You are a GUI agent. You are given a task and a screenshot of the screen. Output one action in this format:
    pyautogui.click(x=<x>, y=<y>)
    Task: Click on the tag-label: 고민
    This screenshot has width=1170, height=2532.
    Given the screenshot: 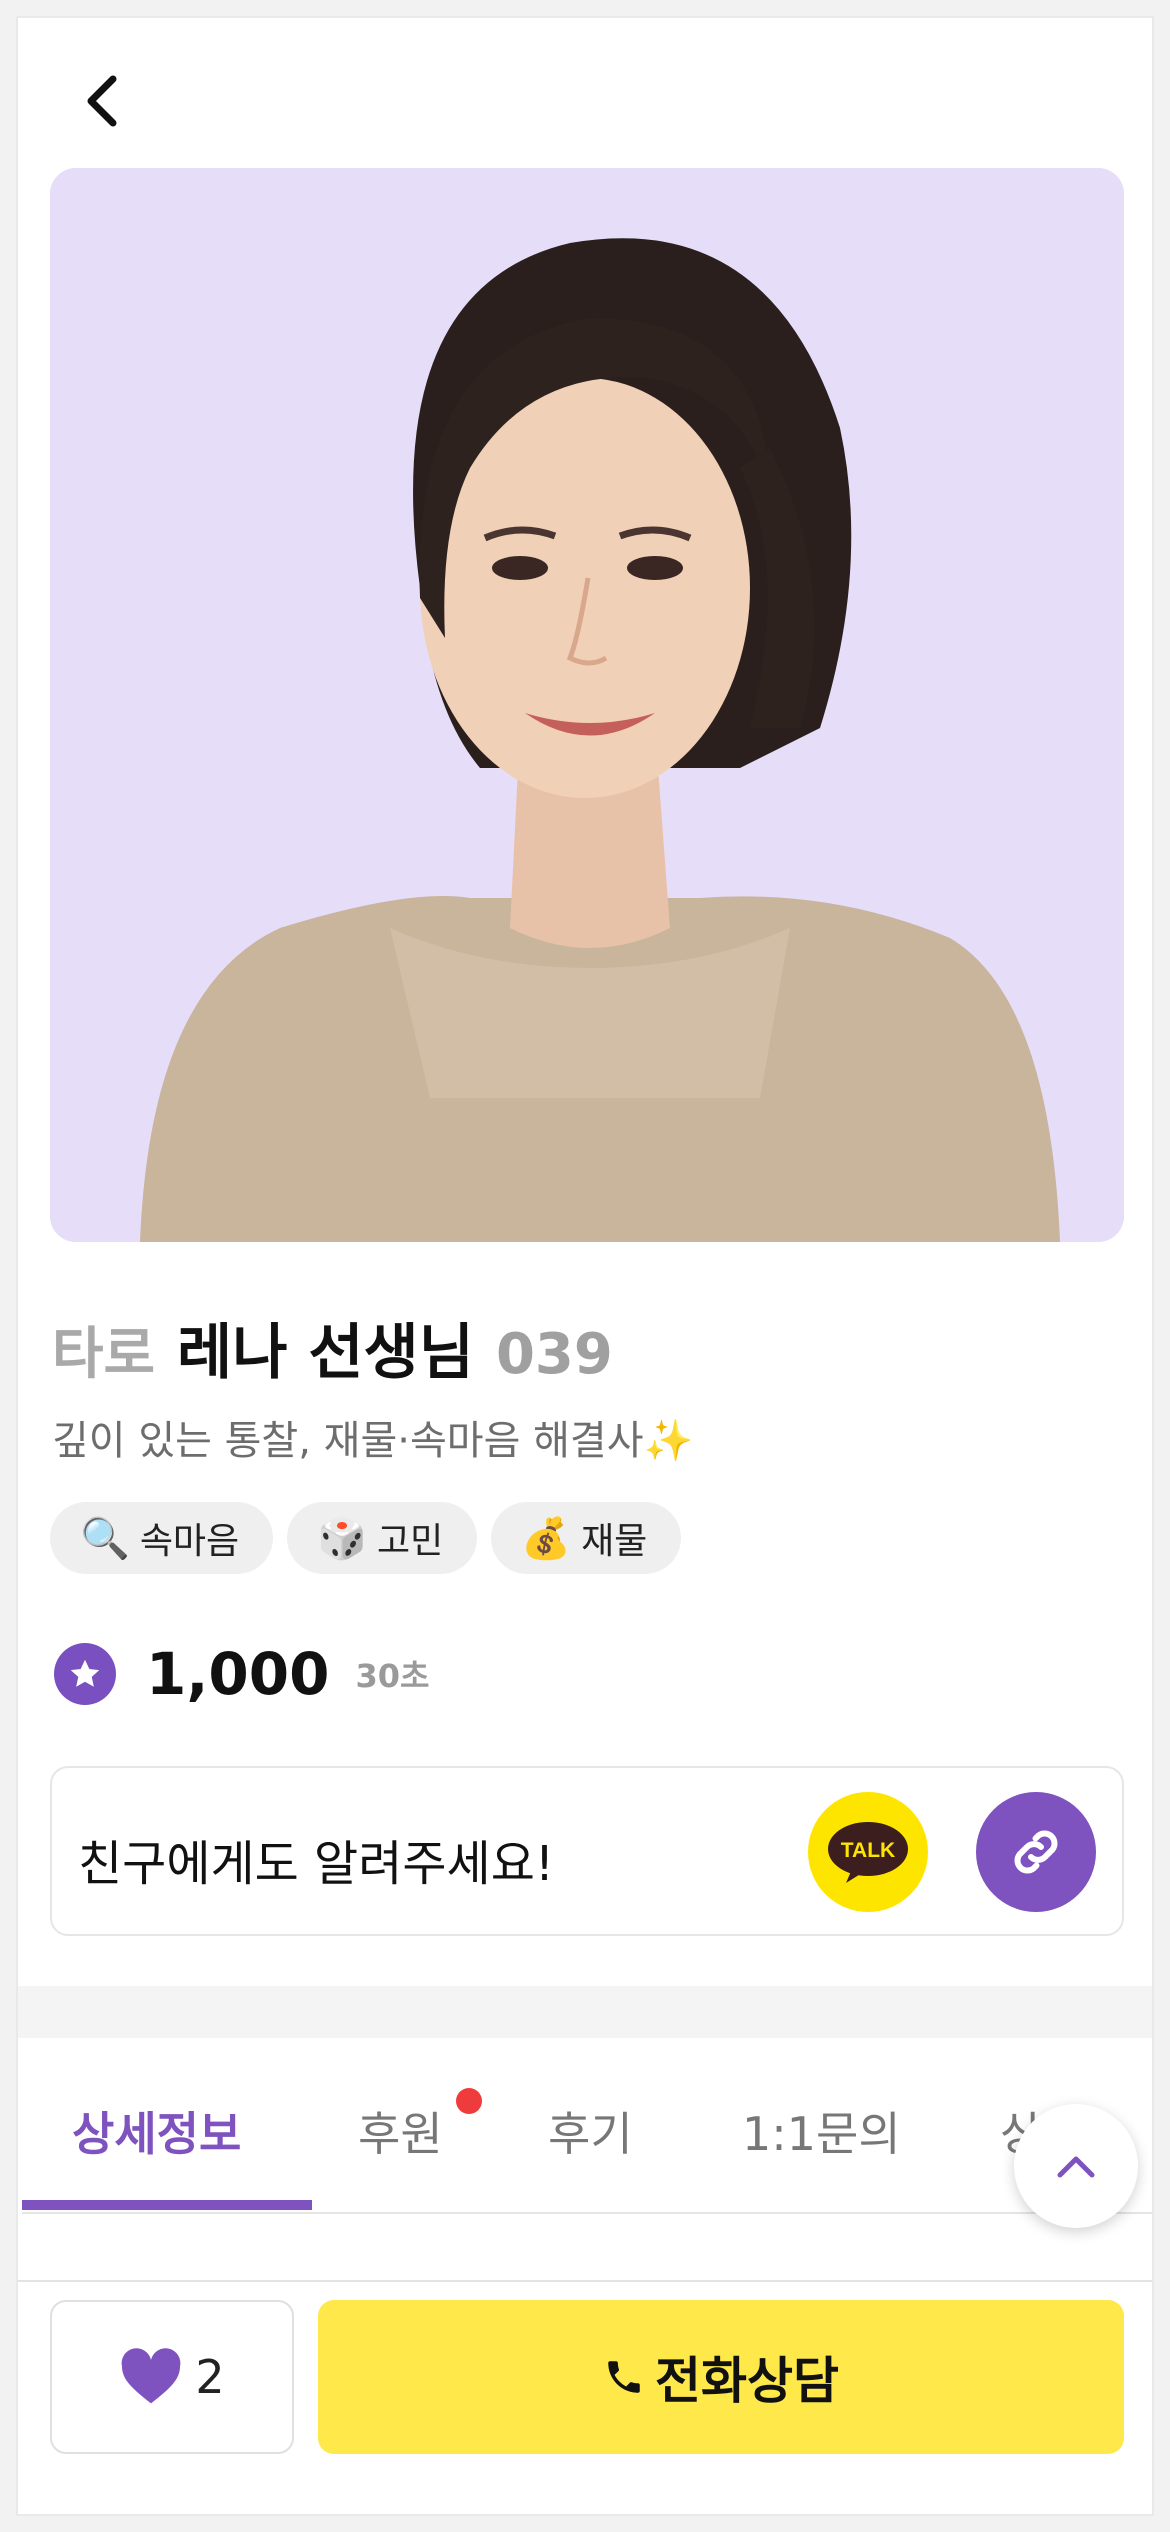 What is the action you would take?
    pyautogui.click(x=410, y=1541)
    